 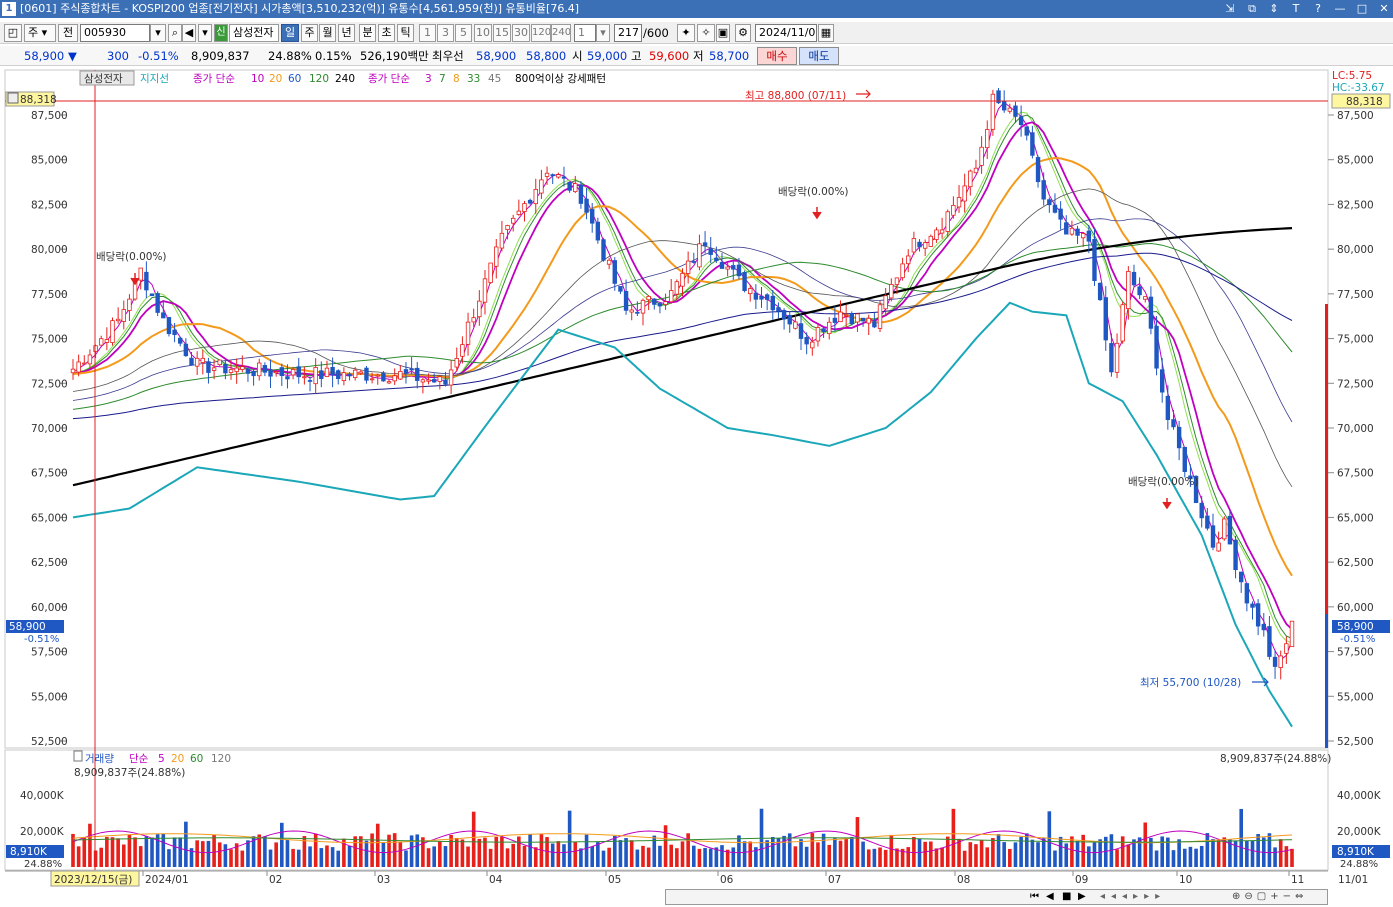 I want to click on legend-pattern: 800억이상 강세패턴, so click(x=560, y=79).